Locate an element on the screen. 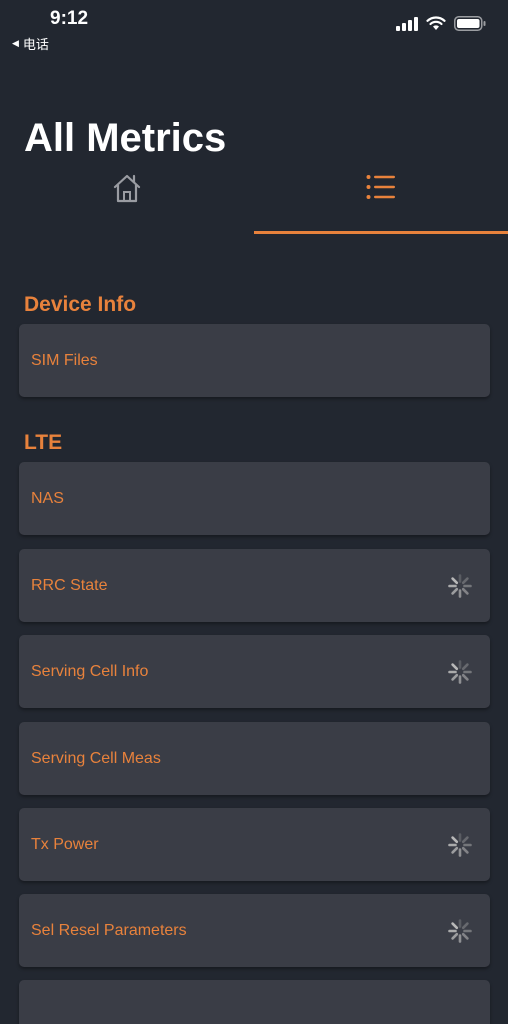 This screenshot has width=508, height=1024. home-icon is located at coordinates (127, 188).